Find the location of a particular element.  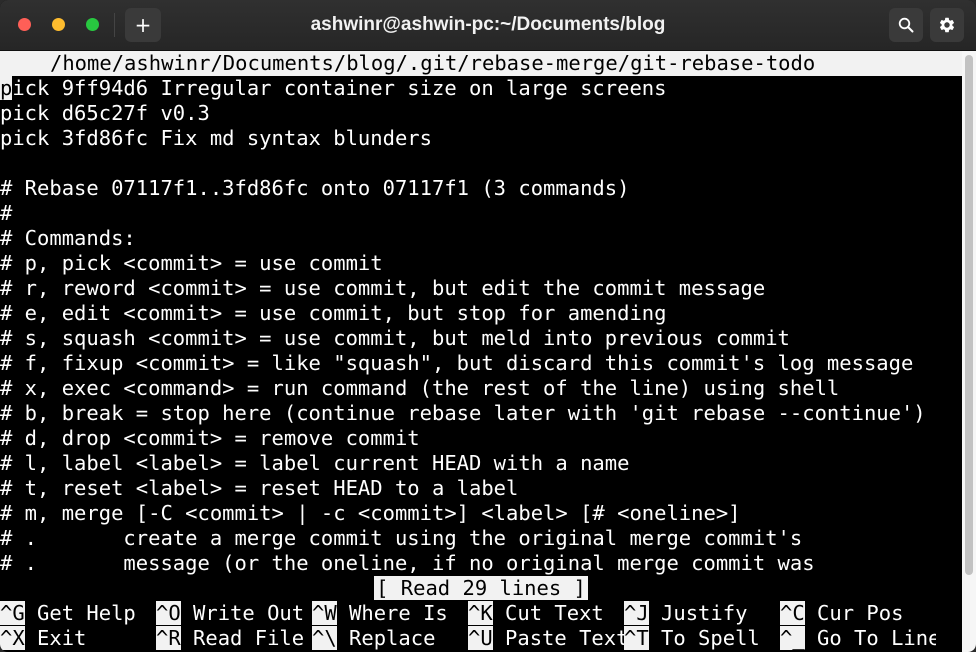

shortcut-key: ^C is located at coordinates (792, 613).